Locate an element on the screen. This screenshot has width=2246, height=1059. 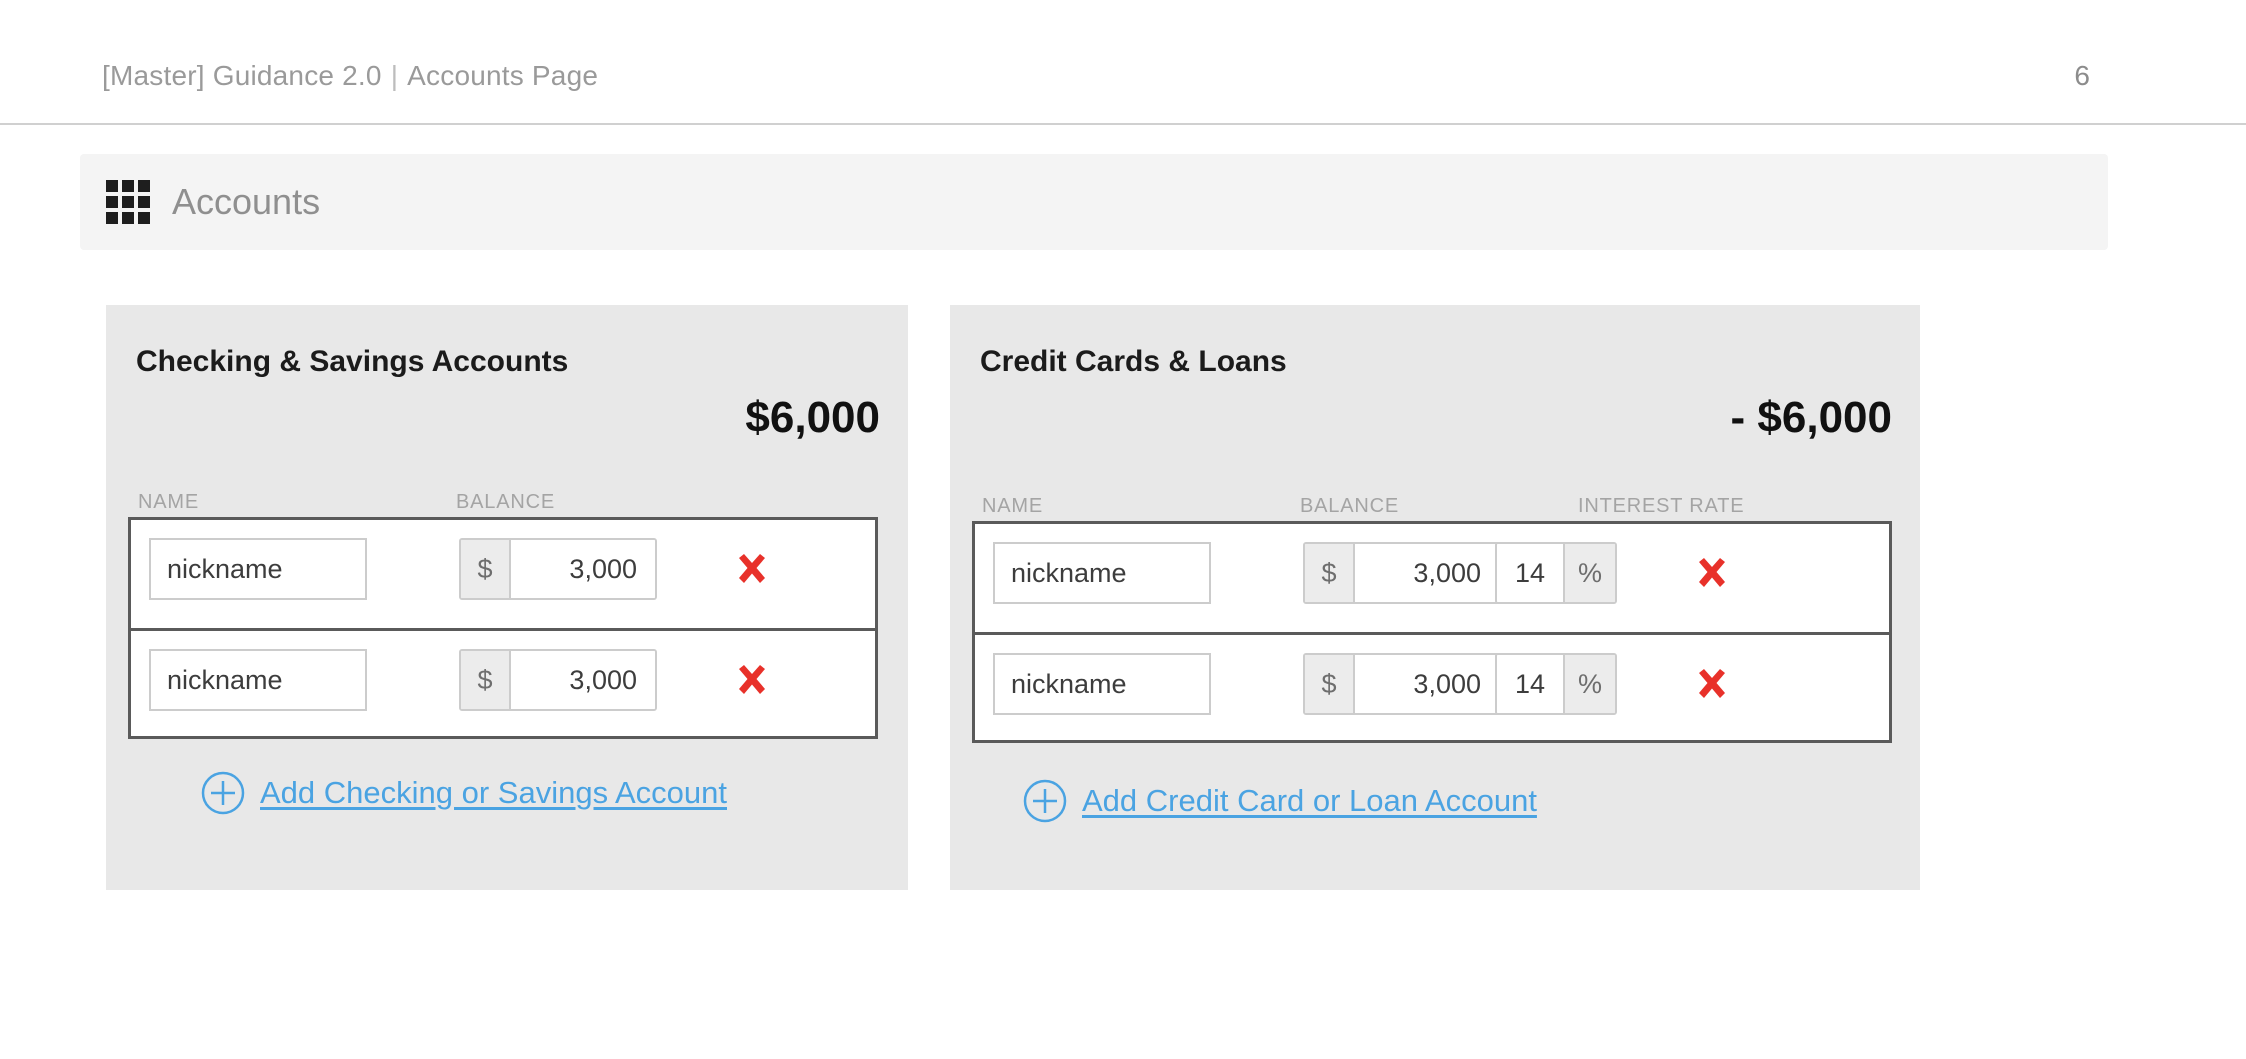
add-checking-savings-account-link: Add Checking or Savings Account is located at coordinates (463, 793).